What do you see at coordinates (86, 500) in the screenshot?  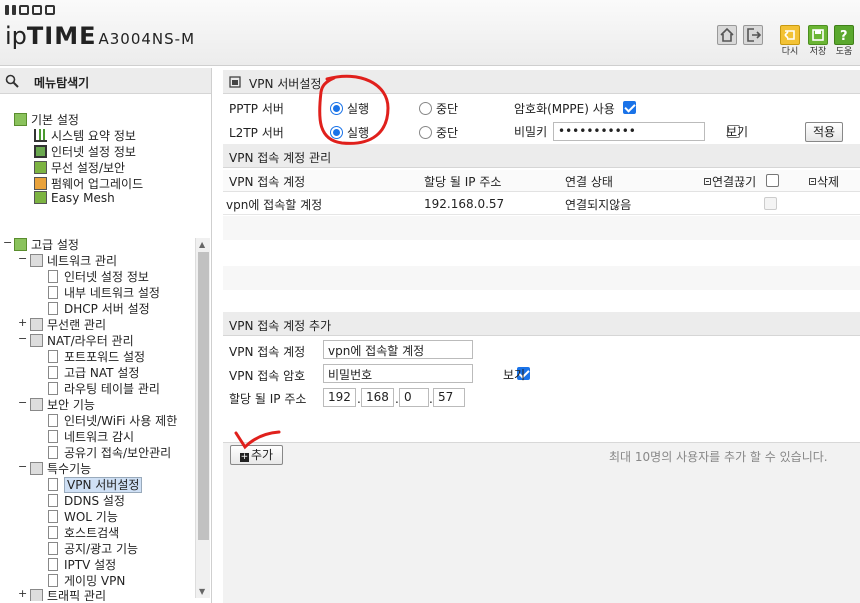 I see `tree-item-ddns: DDNS 설정` at bounding box center [86, 500].